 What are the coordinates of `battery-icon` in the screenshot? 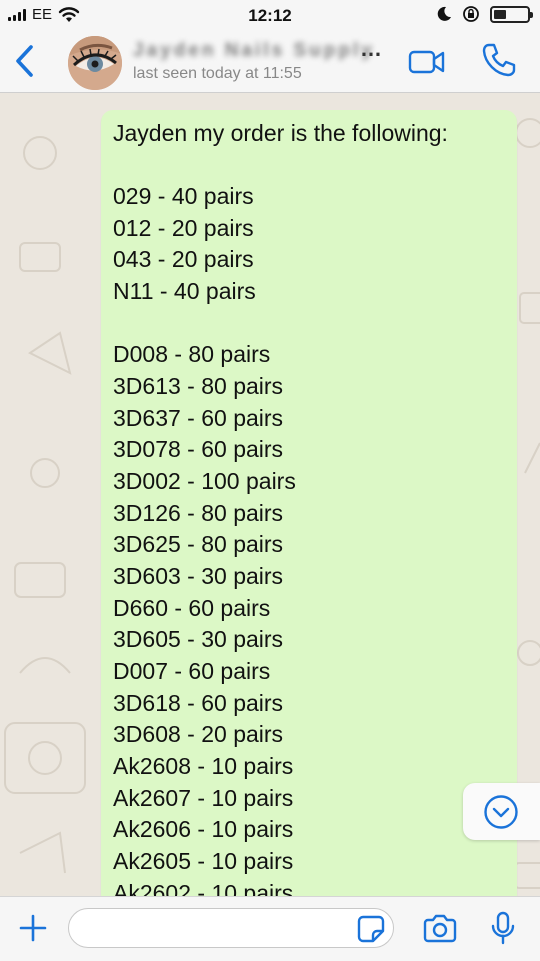 It's located at (511, 14).